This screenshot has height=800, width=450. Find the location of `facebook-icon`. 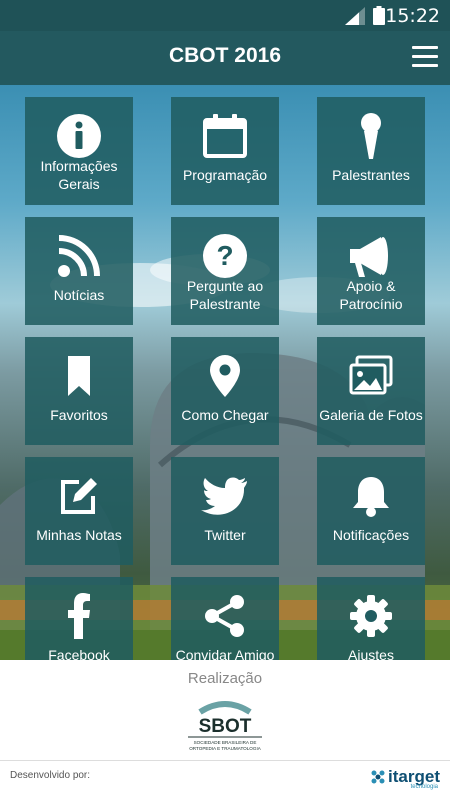

facebook-icon is located at coordinates (79, 616).